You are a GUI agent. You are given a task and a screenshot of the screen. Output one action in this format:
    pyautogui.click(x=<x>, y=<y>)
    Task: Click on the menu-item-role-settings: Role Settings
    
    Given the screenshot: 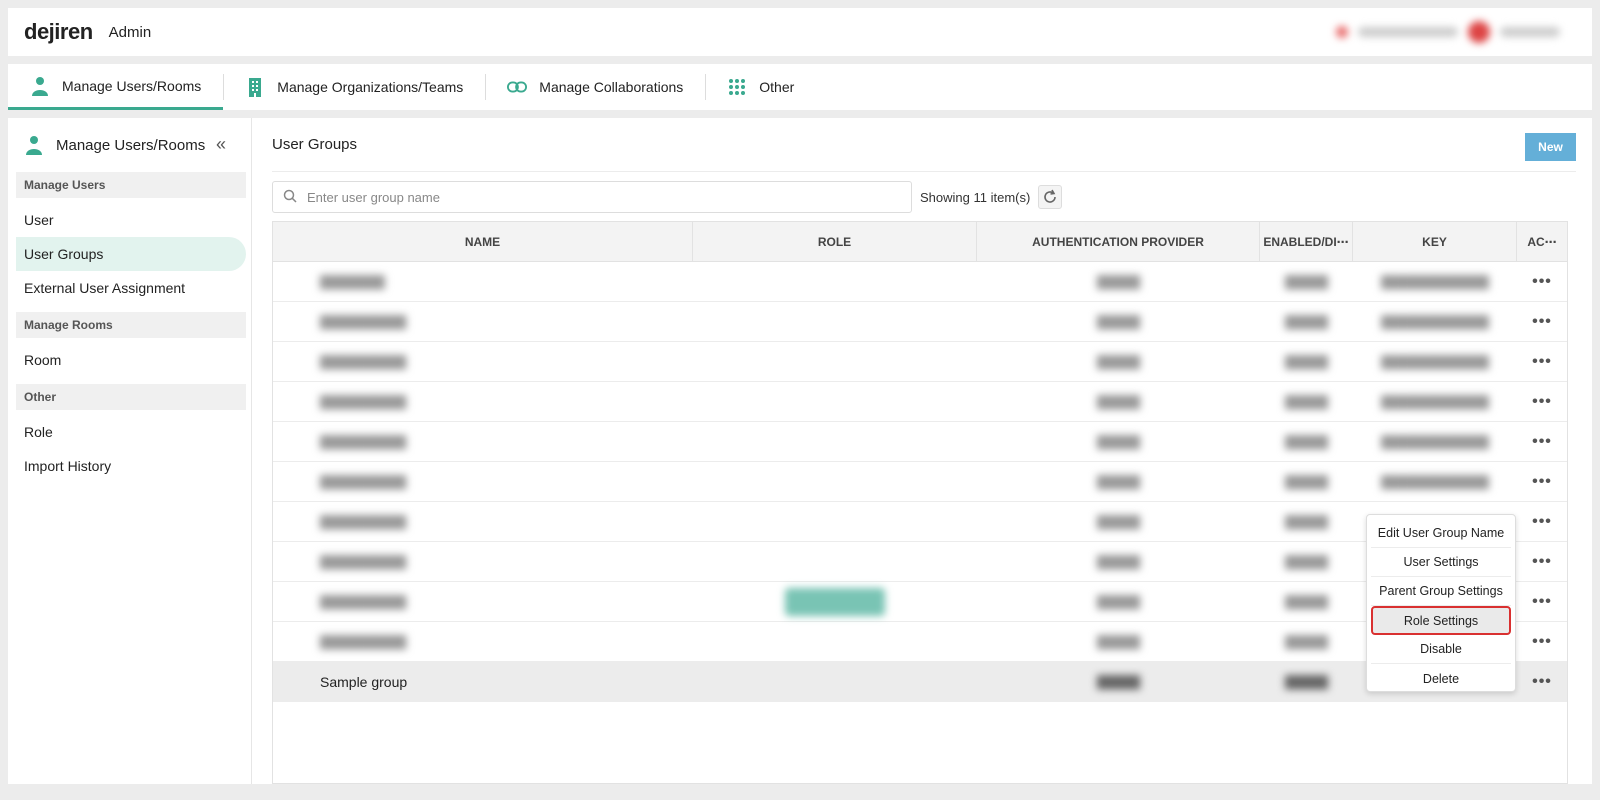 What is the action you would take?
    pyautogui.click(x=1441, y=620)
    